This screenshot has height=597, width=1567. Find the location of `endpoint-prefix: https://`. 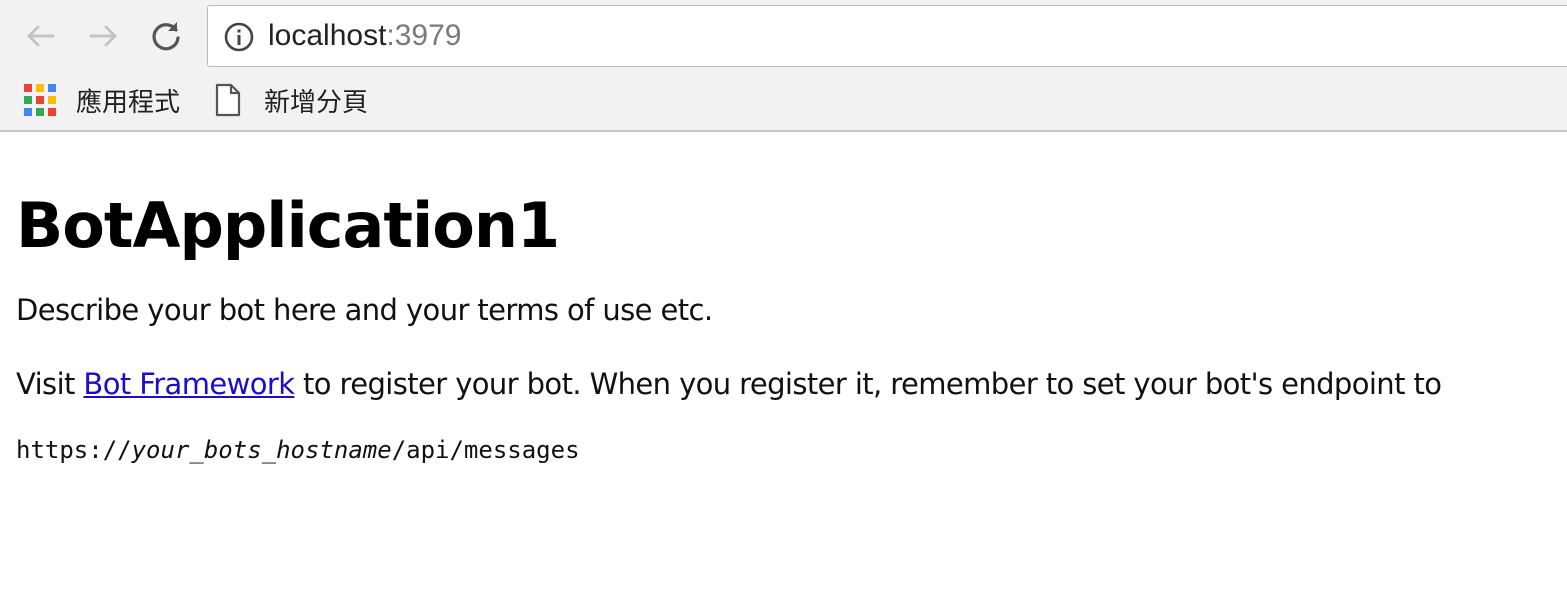

endpoint-prefix: https:// is located at coordinates (74, 450).